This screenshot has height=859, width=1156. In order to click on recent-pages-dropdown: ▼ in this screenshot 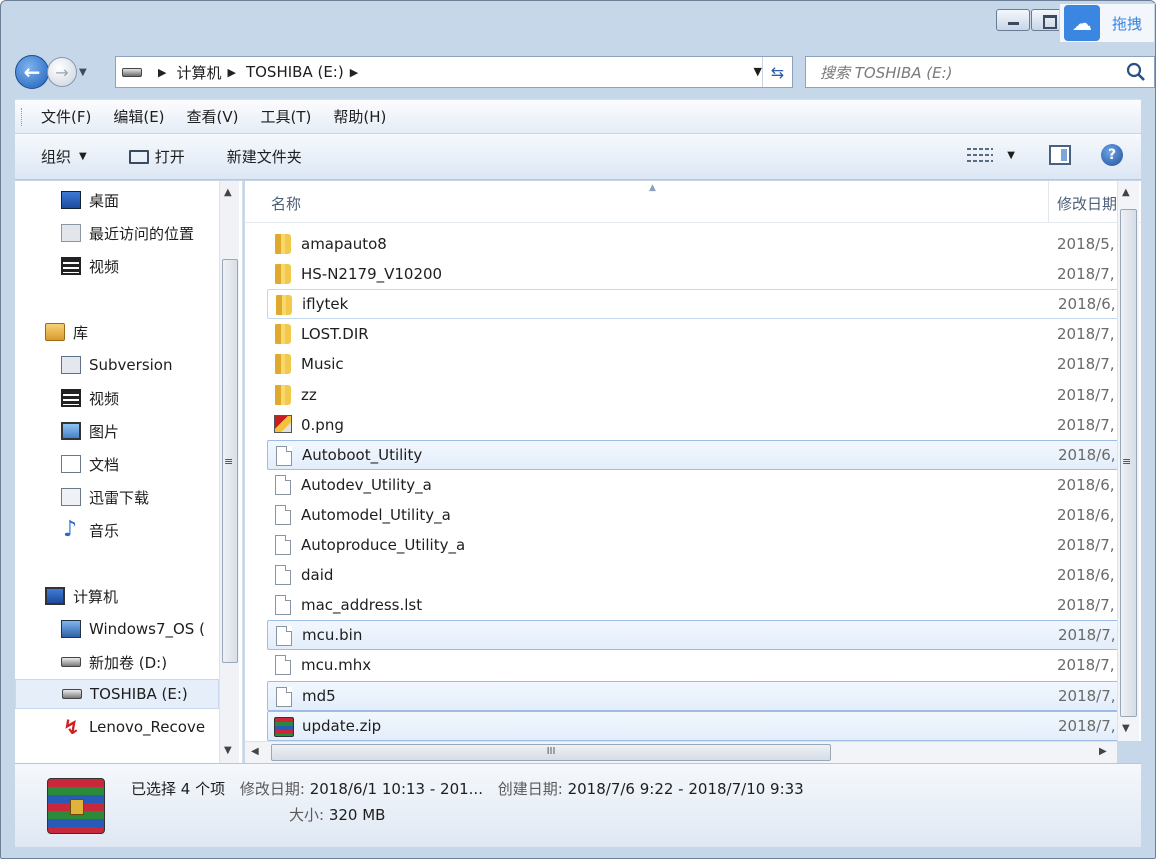, I will do `click(86, 72)`.